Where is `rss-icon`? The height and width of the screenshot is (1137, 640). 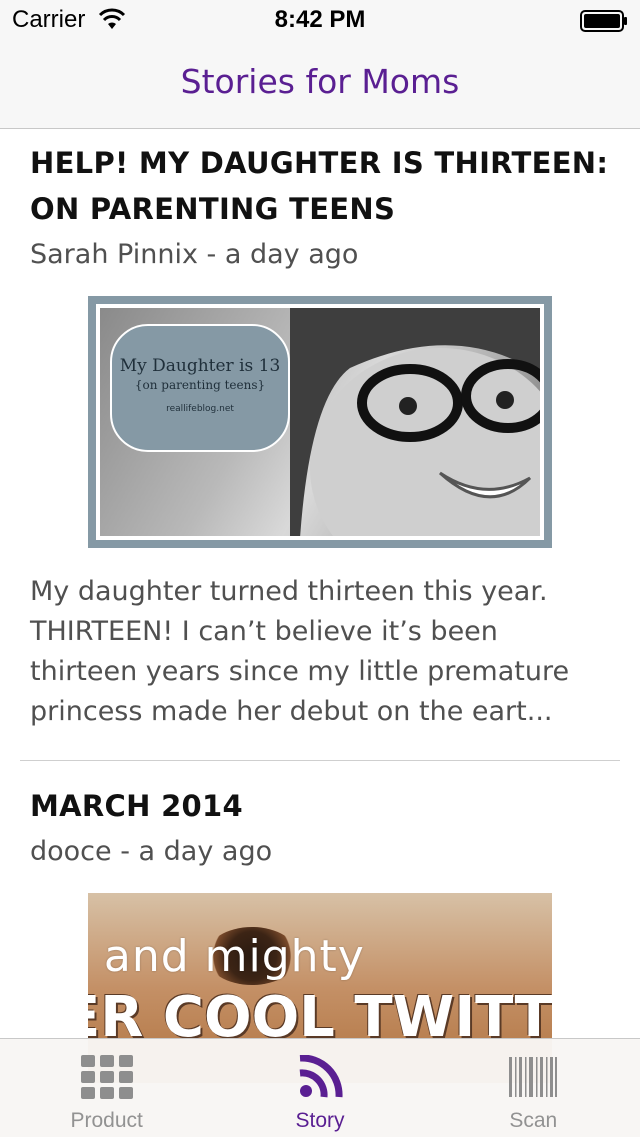 rss-icon is located at coordinates (321, 1076).